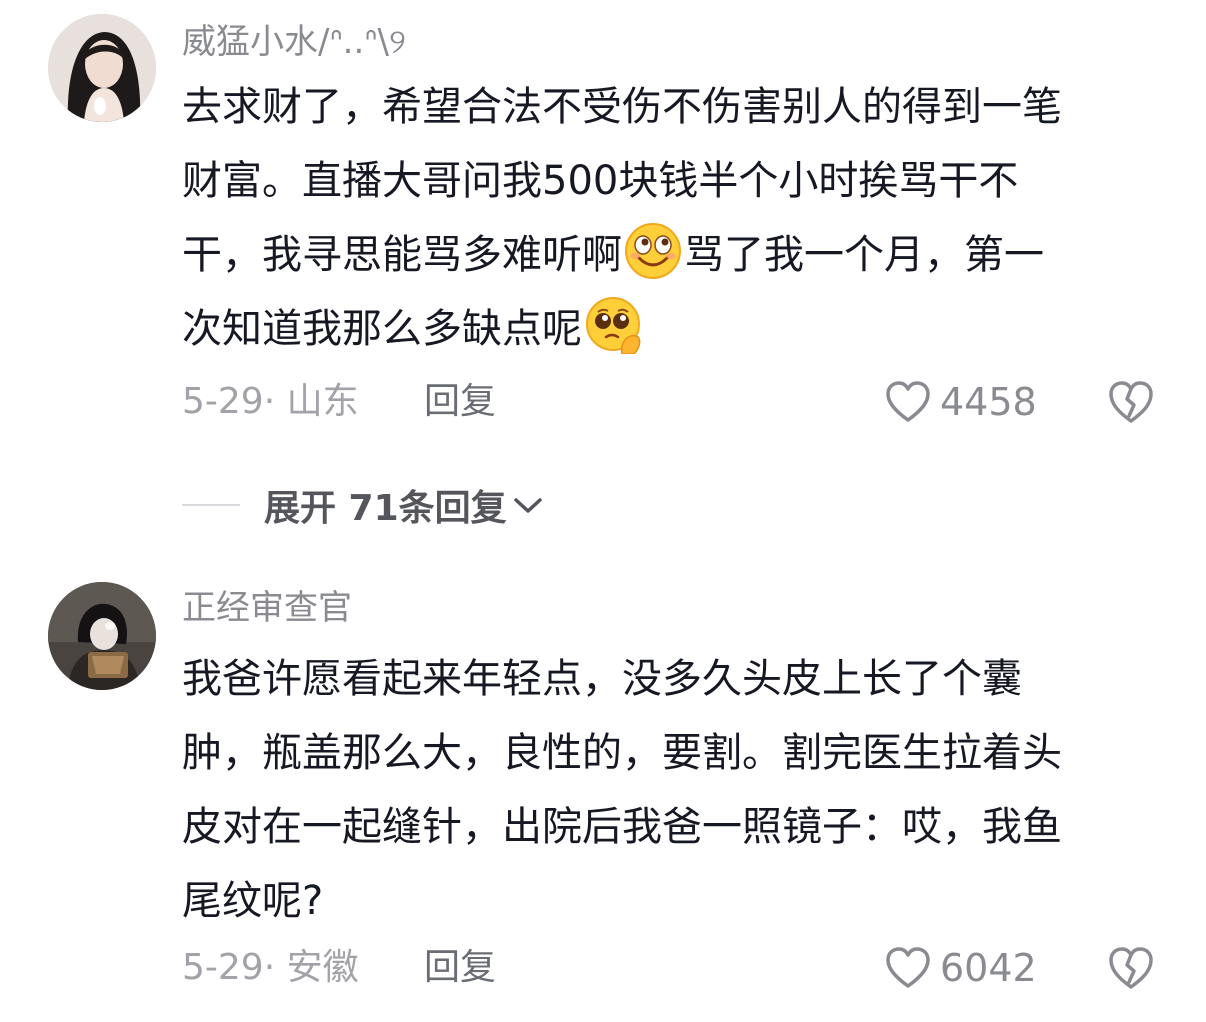 This screenshot has width=1206, height=1022. I want to click on comment-line: 我爸许愿看起来年轻点，没多久头皮上长了个囊, so click(602, 679).